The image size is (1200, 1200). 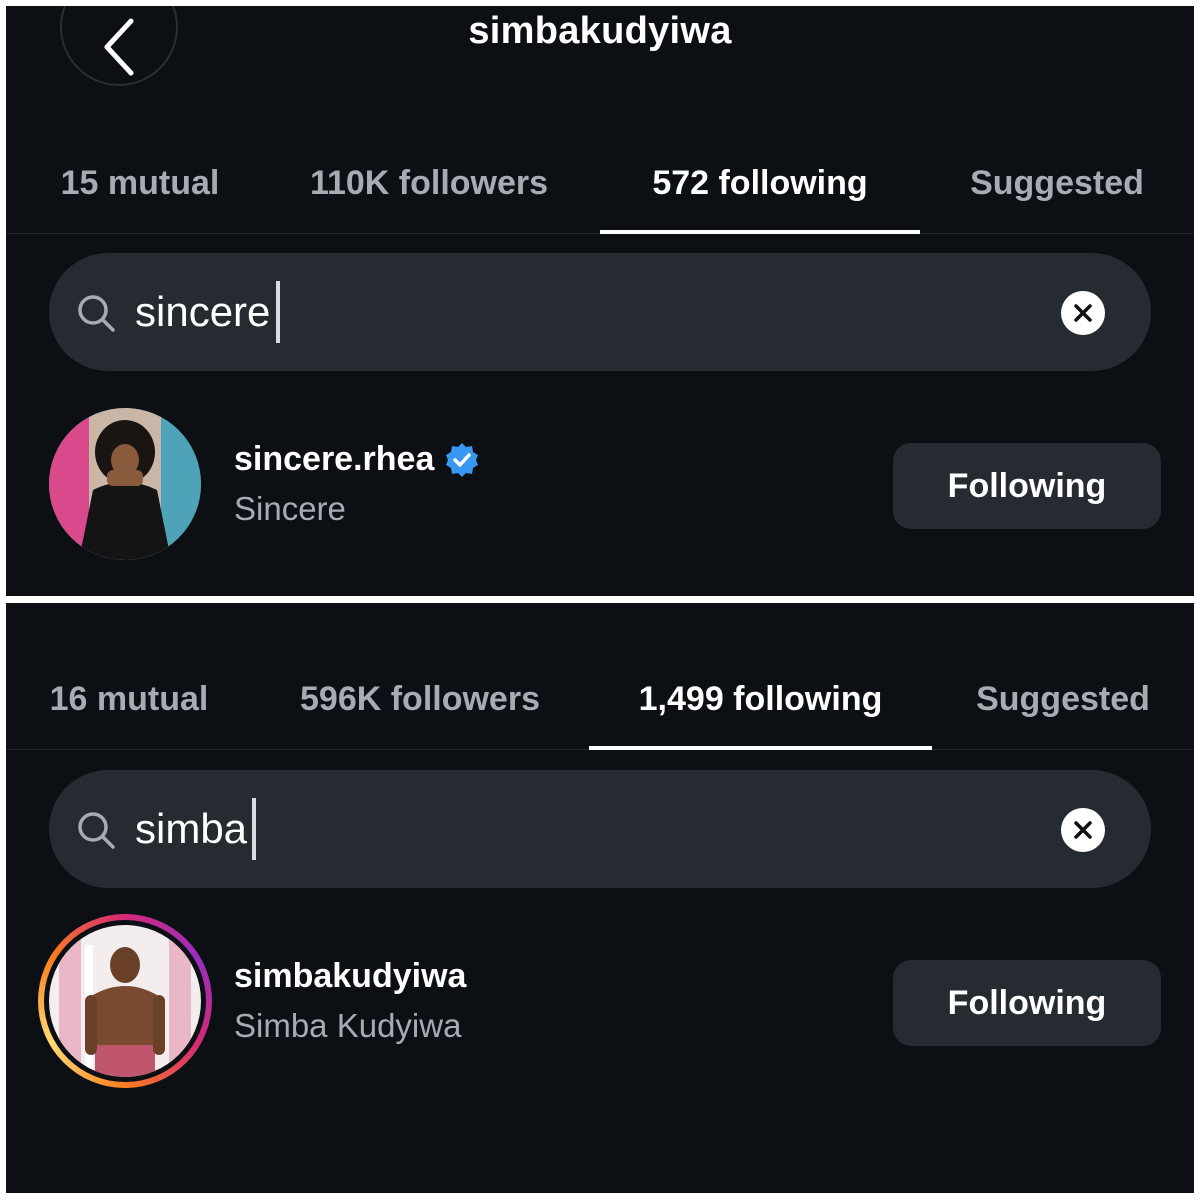 What do you see at coordinates (140, 183) in the screenshot?
I see `tab-mutual: 15 mutual` at bounding box center [140, 183].